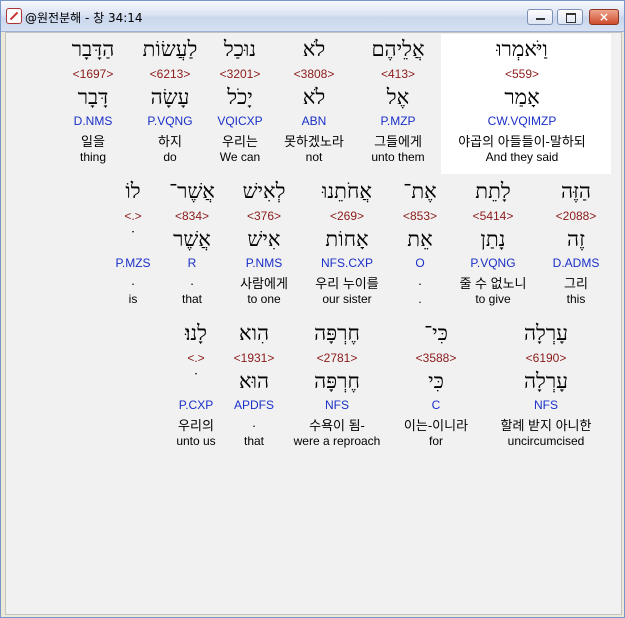 The image size is (625, 618). I want to click on close-button: ×, so click(604, 17).